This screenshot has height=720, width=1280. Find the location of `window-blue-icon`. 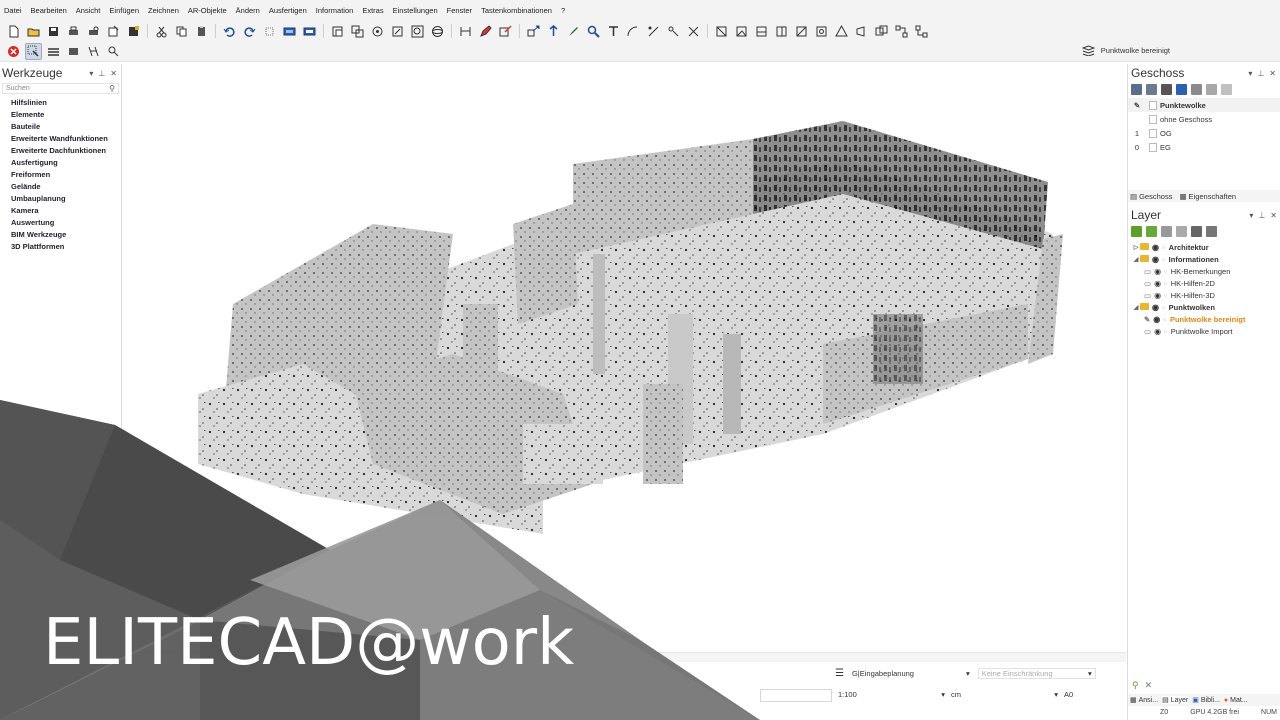

window-blue-icon is located at coordinates (289, 31).